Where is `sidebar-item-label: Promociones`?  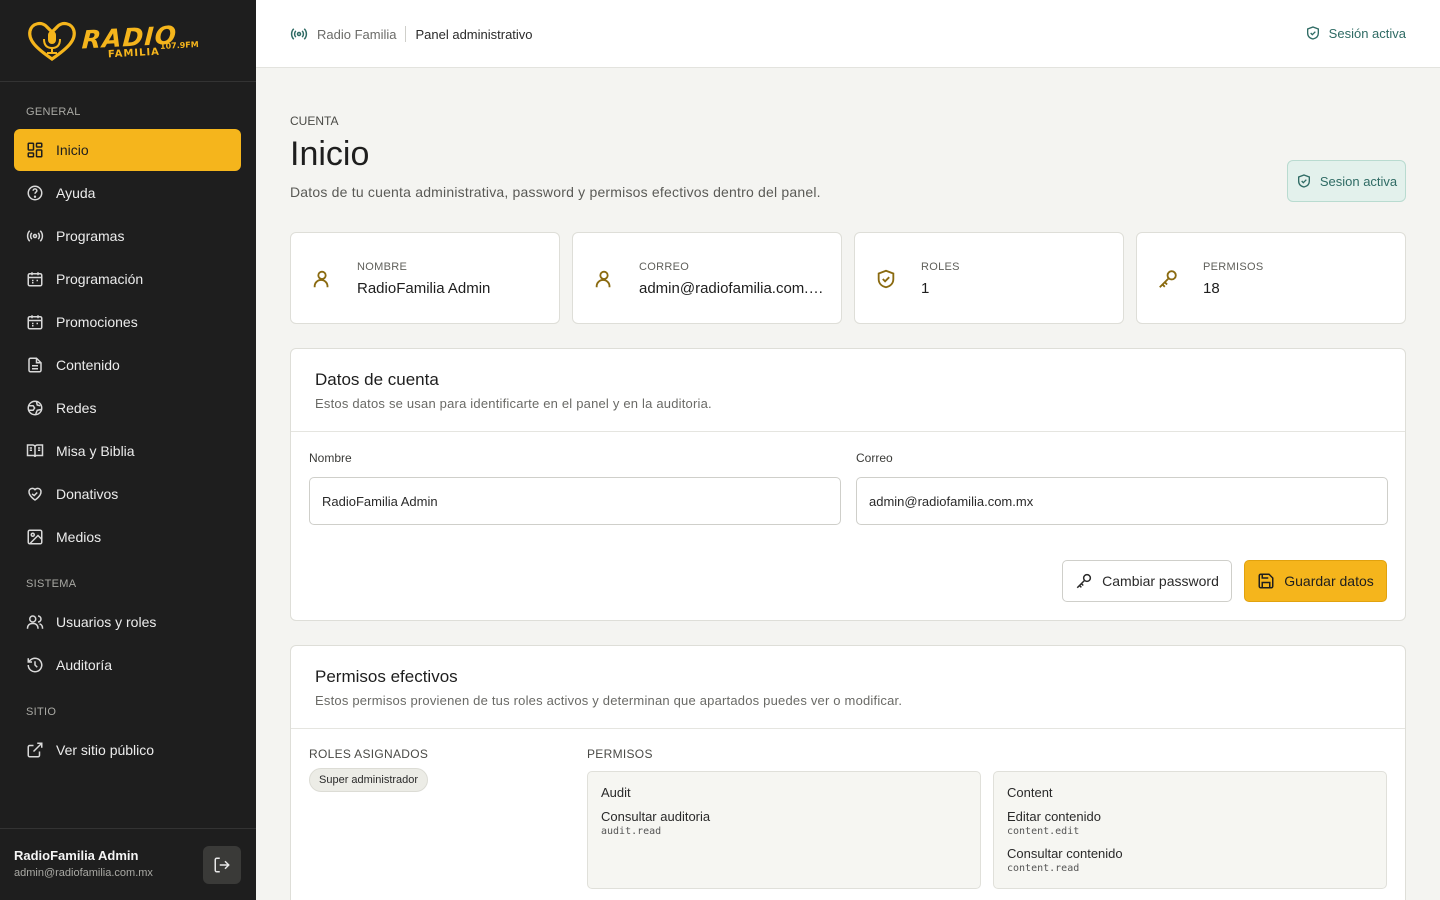 sidebar-item-label: Promociones is located at coordinates (97, 322).